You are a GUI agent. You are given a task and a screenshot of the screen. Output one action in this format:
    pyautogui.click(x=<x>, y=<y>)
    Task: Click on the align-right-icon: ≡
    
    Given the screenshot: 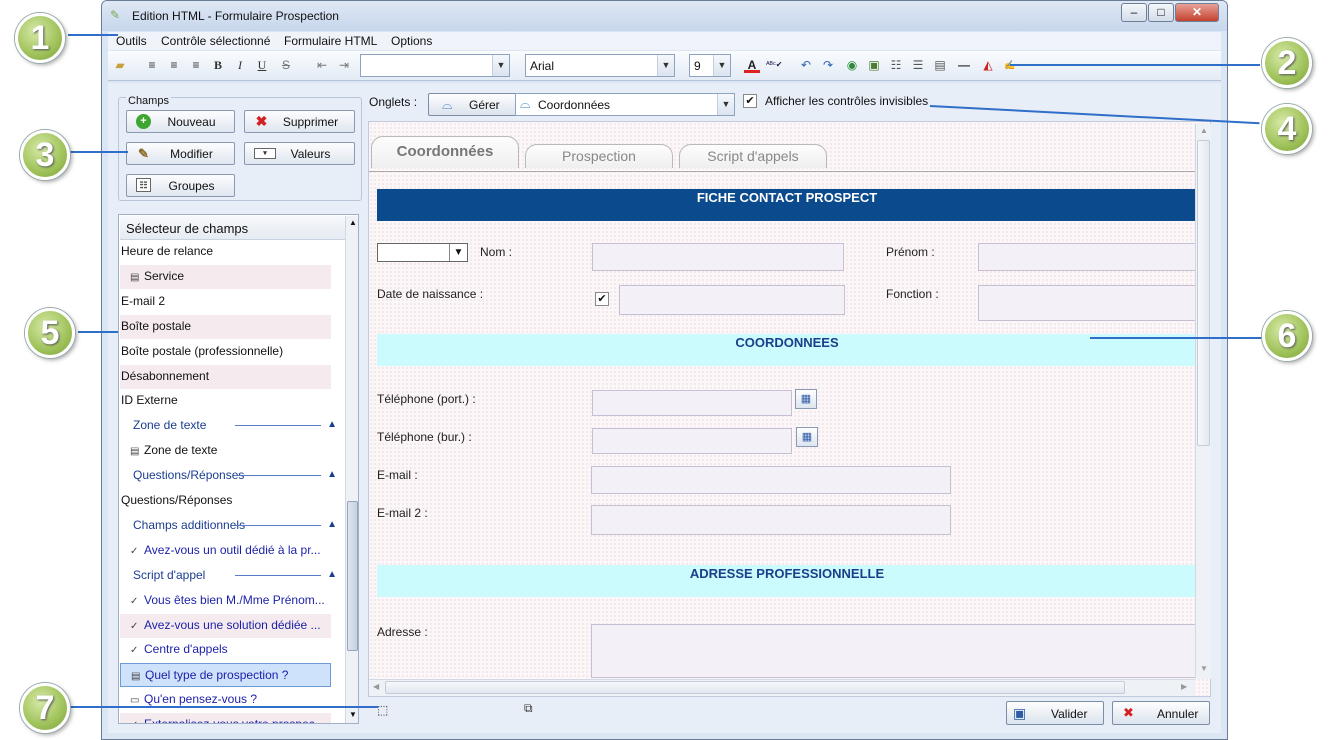 What is the action you would take?
    pyautogui.click(x=196, y=65)
    